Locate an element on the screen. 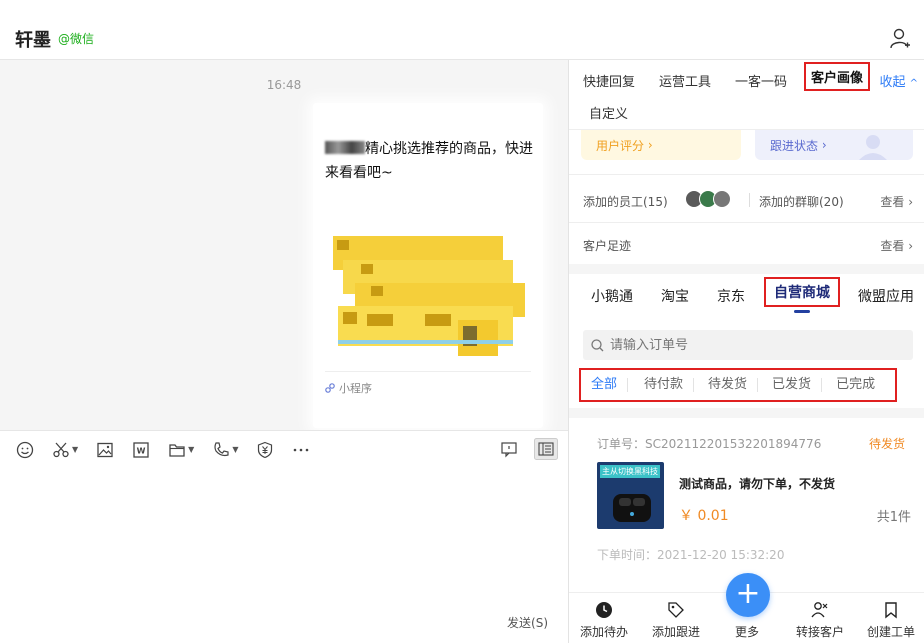  status-pending-ship: 待发货 is located at coordinates (726, 385).